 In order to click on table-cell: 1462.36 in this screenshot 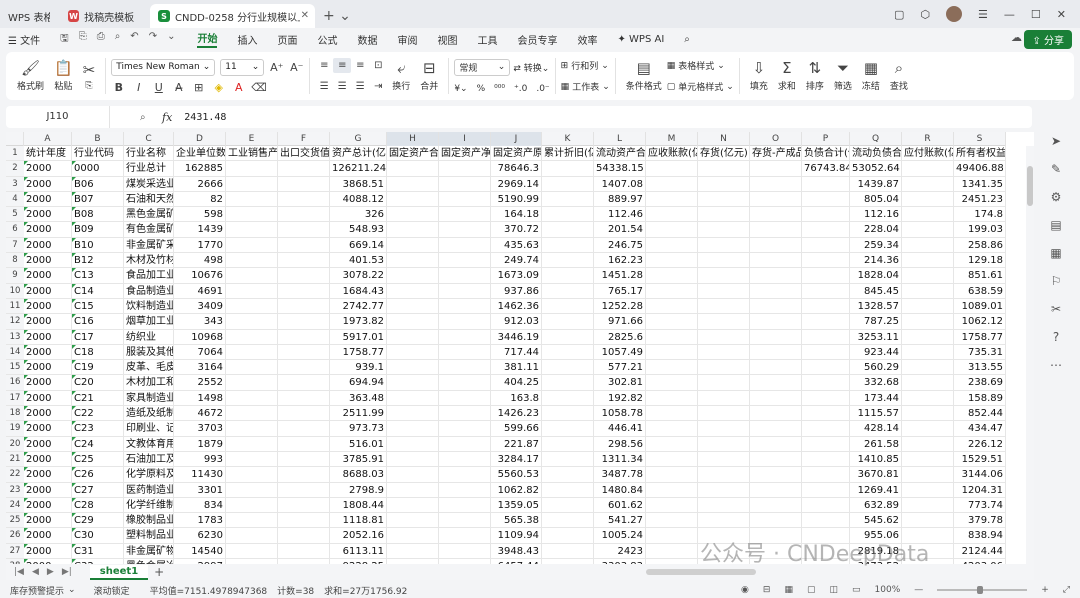, I will do `click(516, 306)`.